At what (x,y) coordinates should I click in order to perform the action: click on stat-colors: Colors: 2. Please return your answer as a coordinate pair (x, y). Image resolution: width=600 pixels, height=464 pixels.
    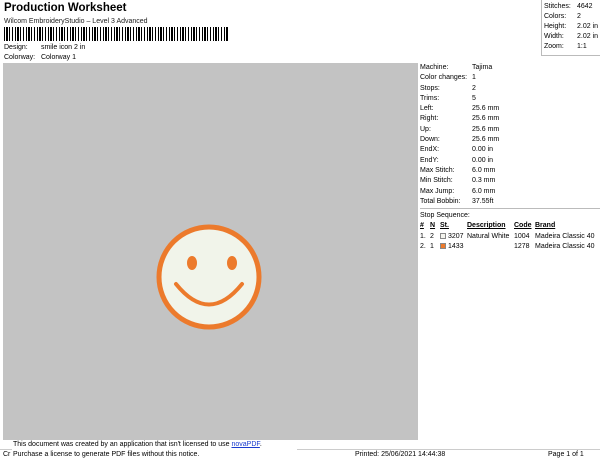
    Looking at the image, I should click on (572, 17).